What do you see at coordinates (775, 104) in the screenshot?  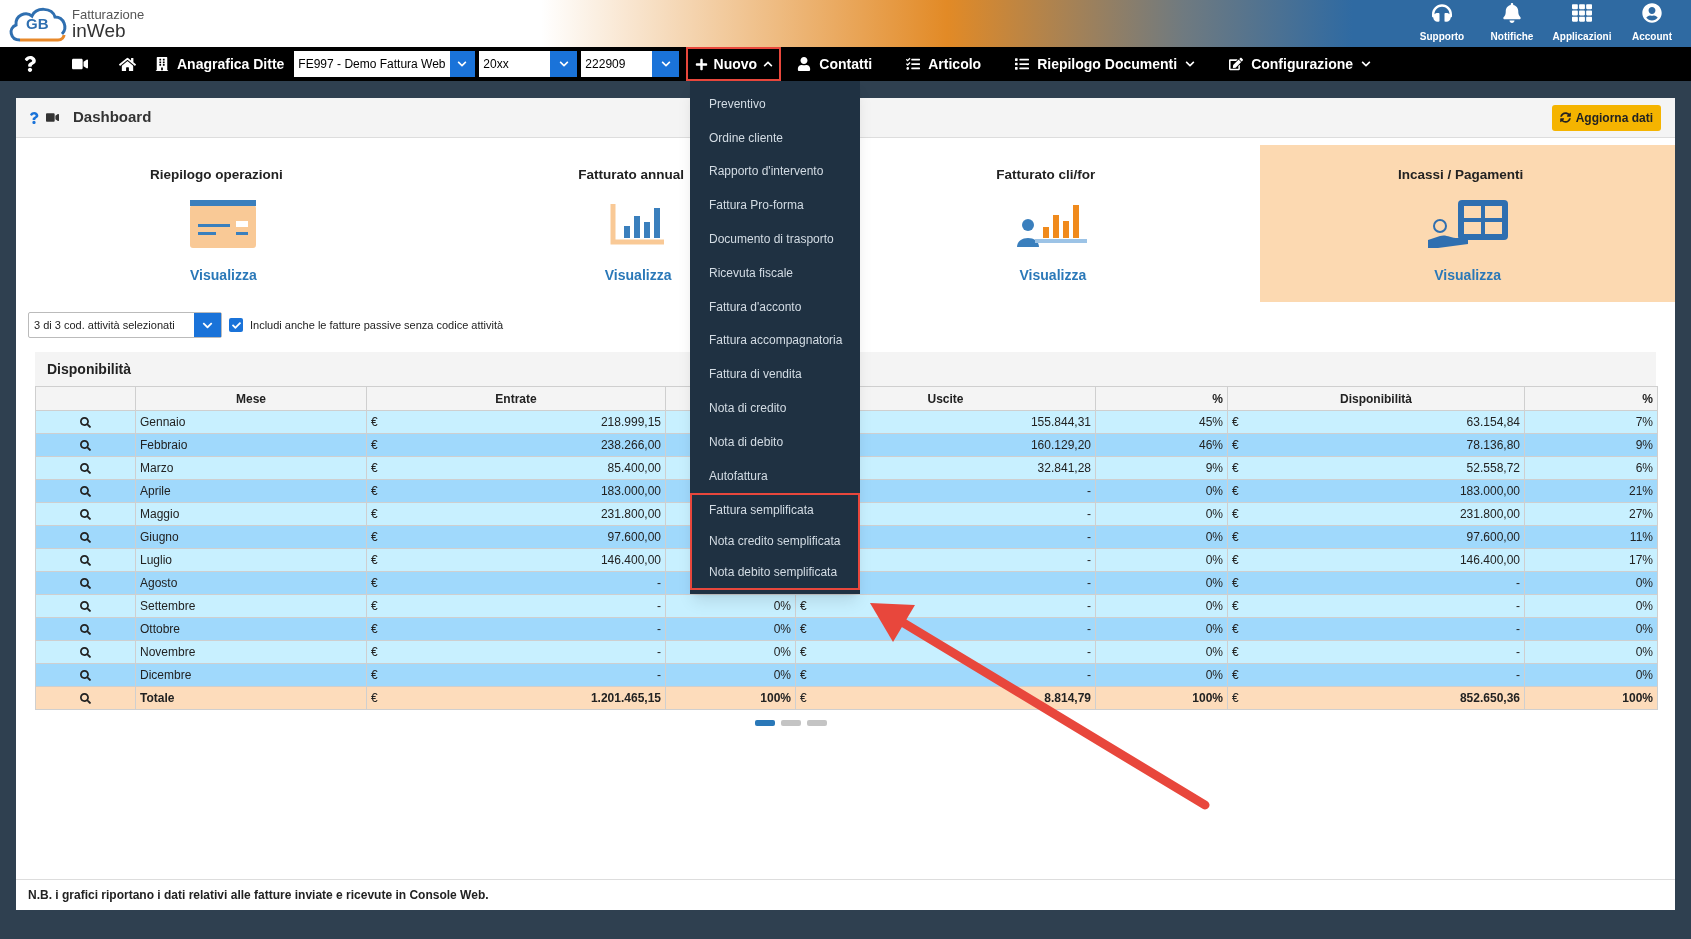 I see `menu-item: Preventivo` at bounding box center [775, 104].